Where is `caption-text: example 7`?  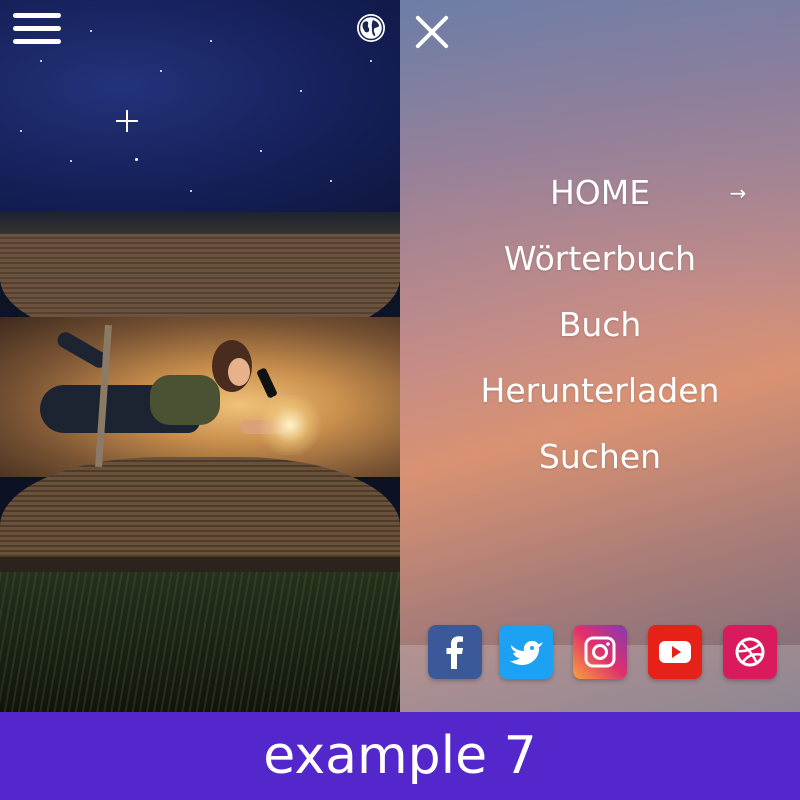 caption-text: example 7 is located at coordinates (400, 756).